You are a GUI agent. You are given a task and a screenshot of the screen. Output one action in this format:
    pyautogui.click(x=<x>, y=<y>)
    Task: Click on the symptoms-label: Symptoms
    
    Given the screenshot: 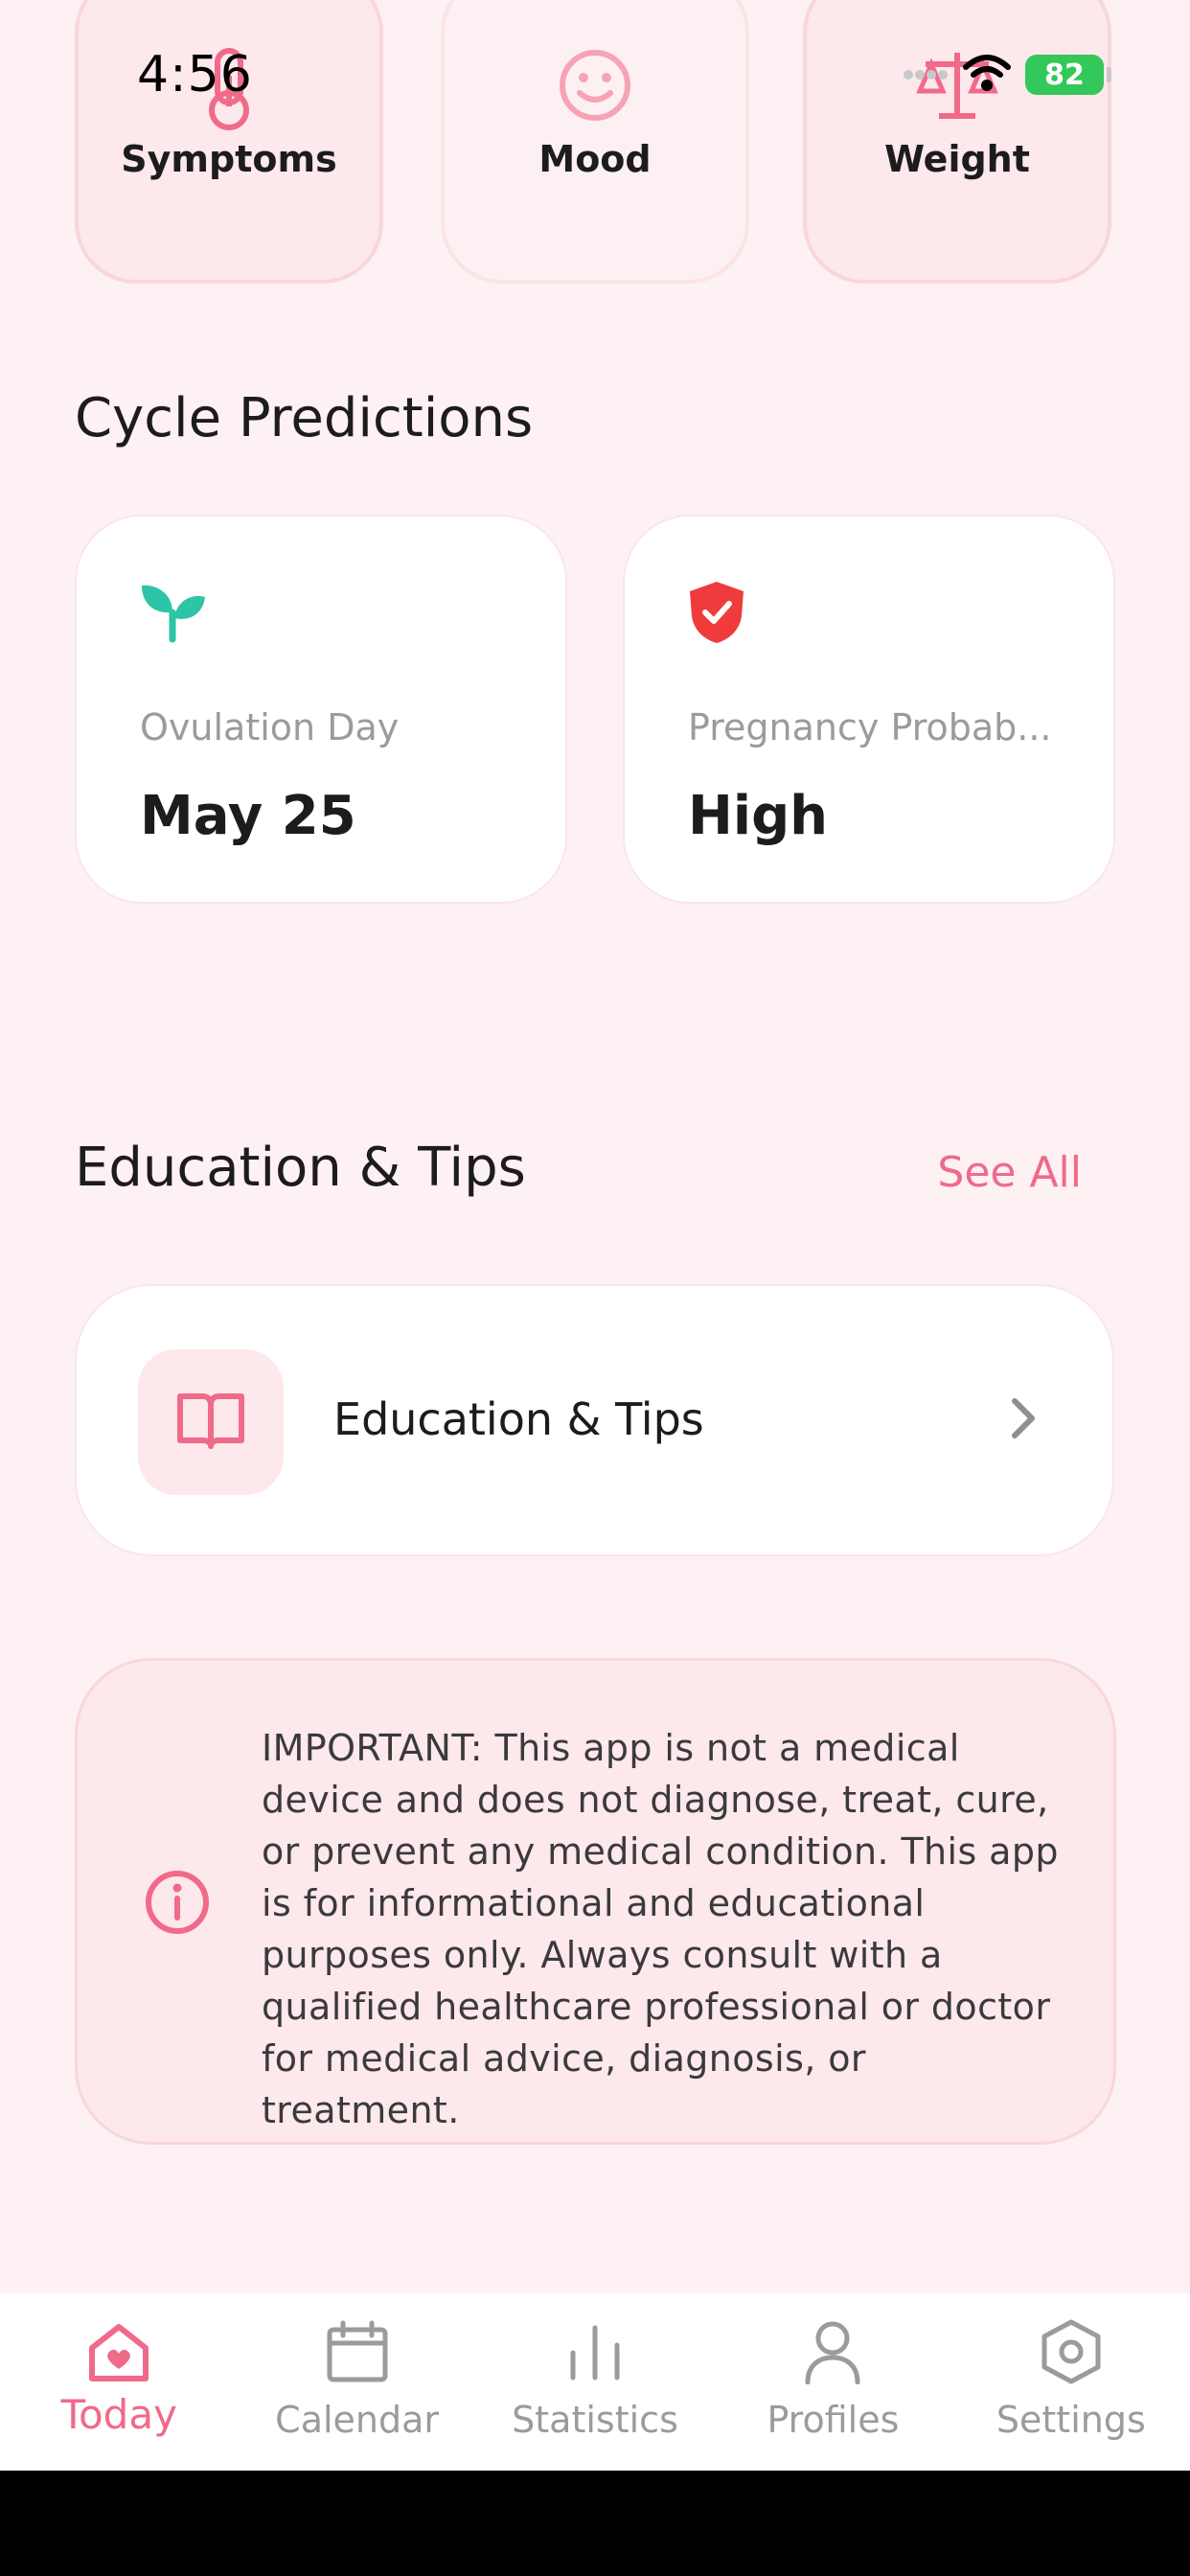 What is the action you would take?
    pyautogui.click(x=229, y=159)
    